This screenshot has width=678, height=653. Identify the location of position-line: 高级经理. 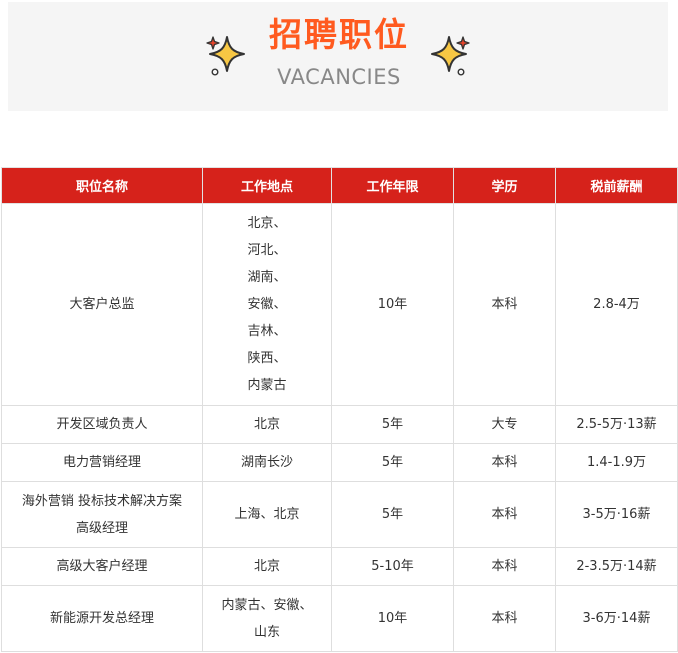
(101, 528).